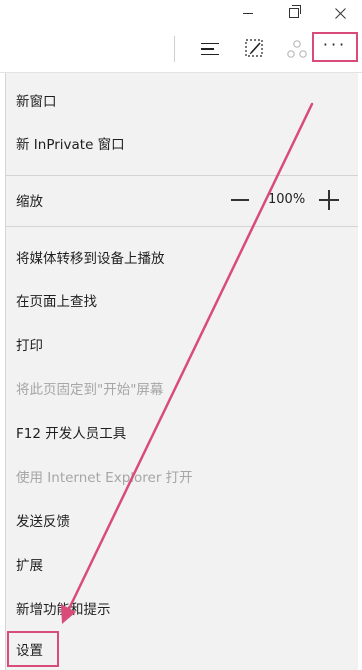  Describe the element at coordinates (182, 257) in the screenshot. I see `menu-item-cast-media: 将媒体转移到设备上播放` at that location.